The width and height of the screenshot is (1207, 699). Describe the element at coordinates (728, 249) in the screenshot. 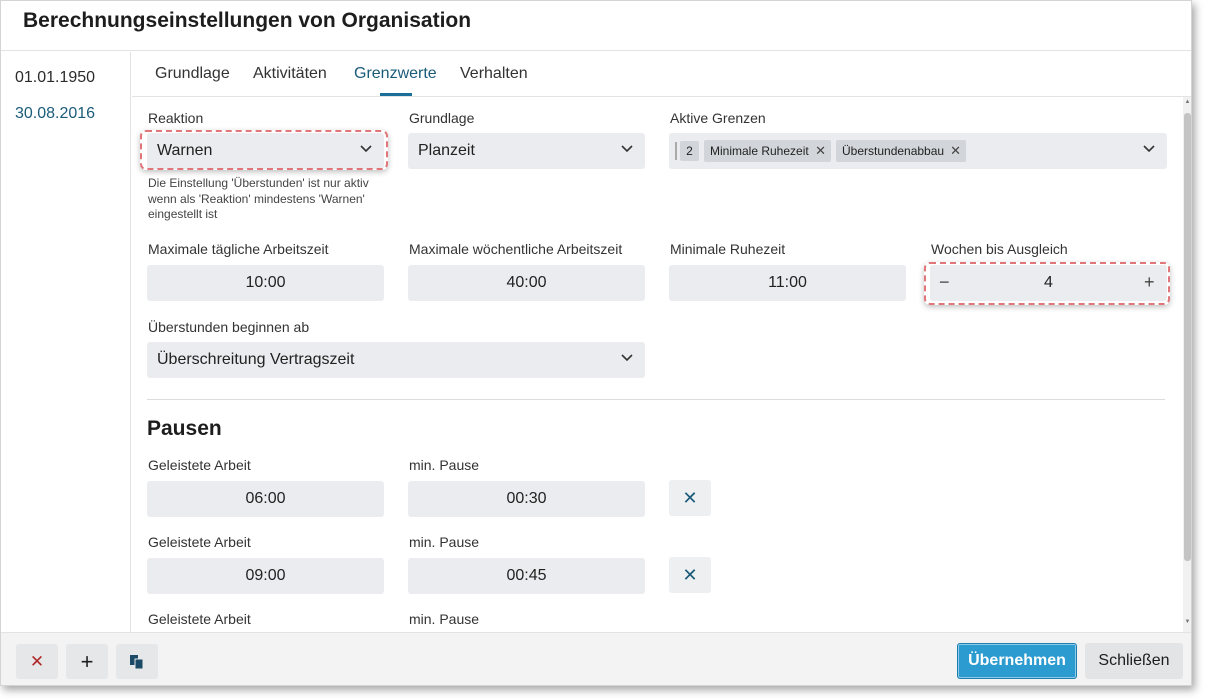

I see `min-ruhezeit-label: Minimale Ruhezeit` at that location.